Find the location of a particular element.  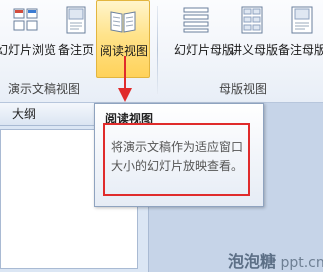

handout-master-icon is located at coordinates (252, 20).